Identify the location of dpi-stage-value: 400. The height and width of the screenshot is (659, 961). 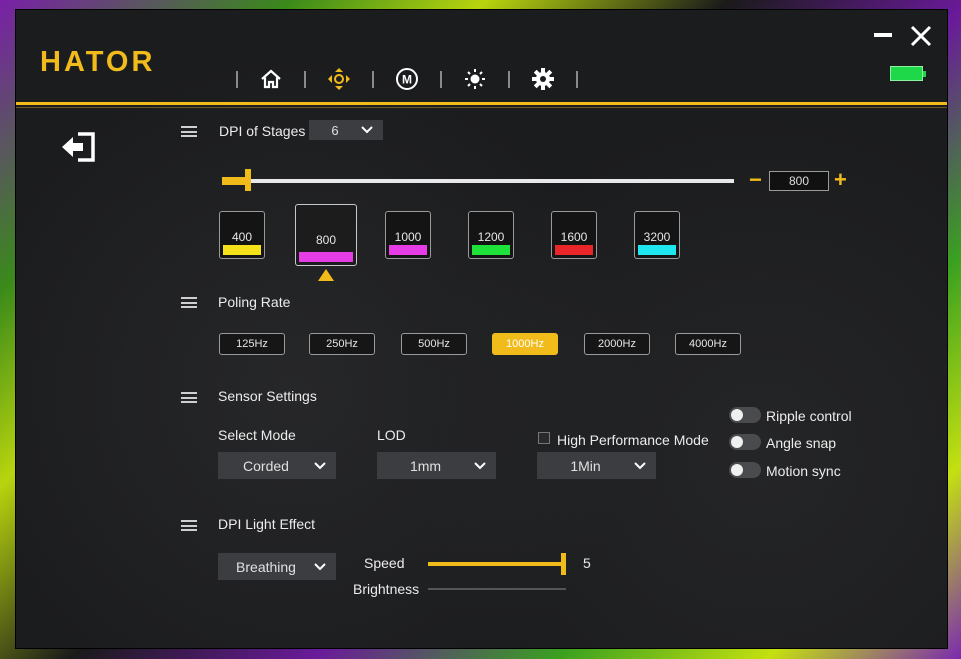
(242, 237).